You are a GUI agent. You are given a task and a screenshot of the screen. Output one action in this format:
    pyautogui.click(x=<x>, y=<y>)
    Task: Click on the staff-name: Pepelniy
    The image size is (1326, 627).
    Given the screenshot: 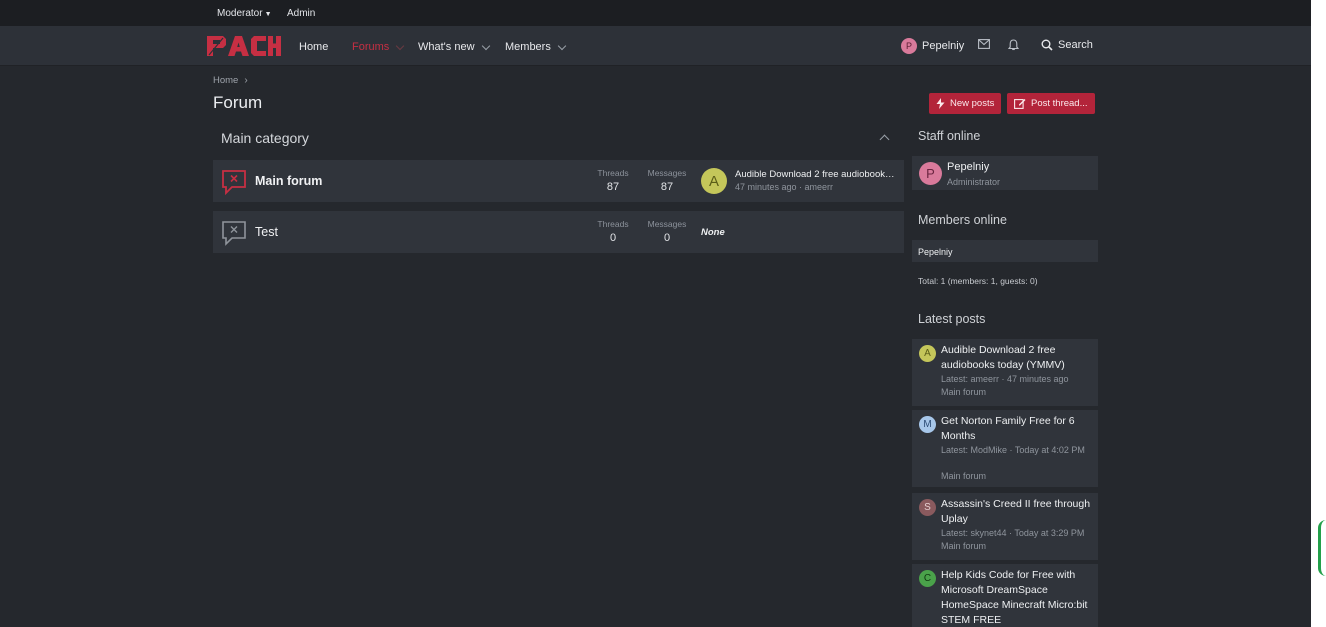 What is the action you would take?
    pyautogui.click(x=968, y=167)
    